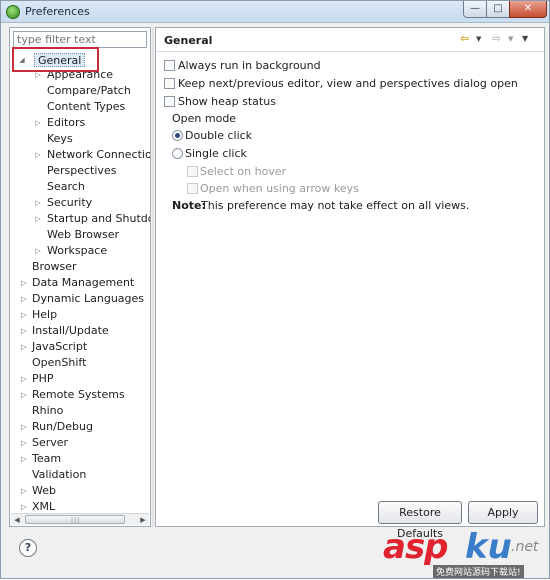 This screenshot has width=550, height=580. What do you see at coordinates (192, 171) in the screenshot?
I see `select-on-hover-checkbox` at bounding box center [192, 171].